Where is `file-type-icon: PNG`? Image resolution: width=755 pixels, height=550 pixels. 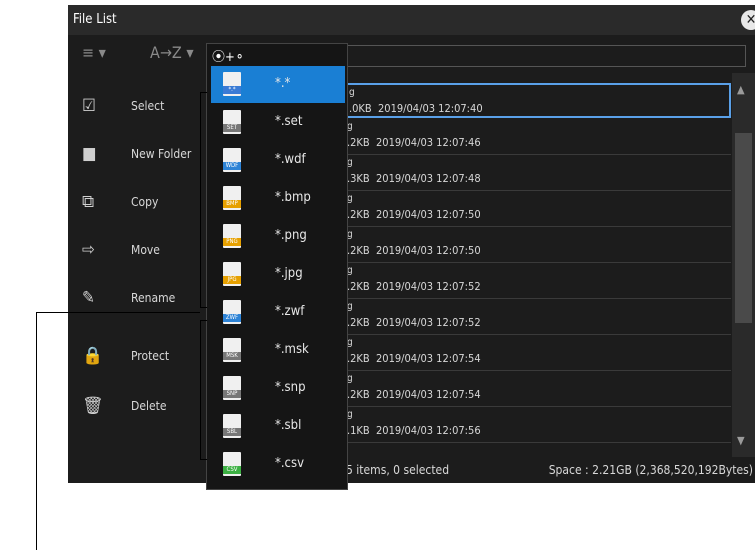 file-type-icon: PNG is located at coordinates (232, 236).